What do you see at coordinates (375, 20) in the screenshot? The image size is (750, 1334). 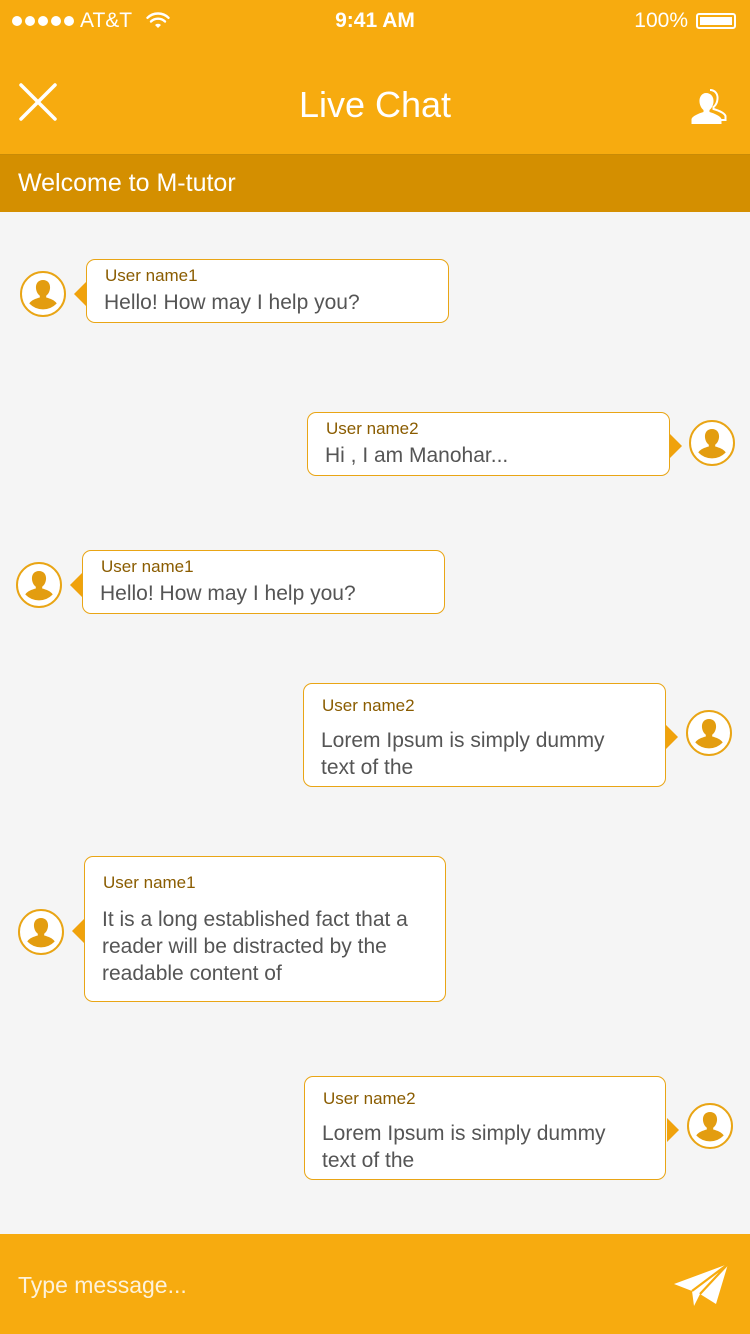 I see `status-bar: AT&T 9:41 AM 100%` at bounding box center [375, 20].